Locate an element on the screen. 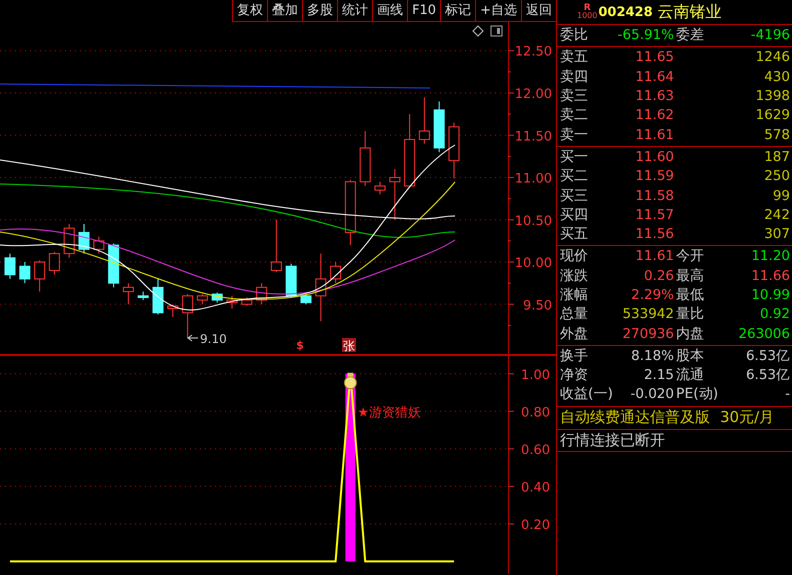  field-label: 内盘 is located at coordinates (690, 334).